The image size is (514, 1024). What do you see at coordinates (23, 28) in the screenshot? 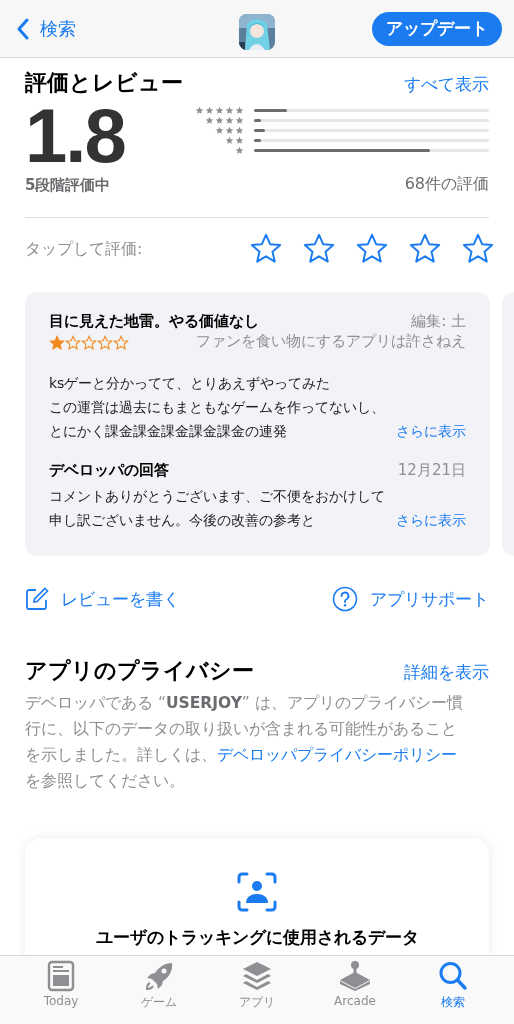
I see `back-chevron-icon` at bounding box center [23, 28].